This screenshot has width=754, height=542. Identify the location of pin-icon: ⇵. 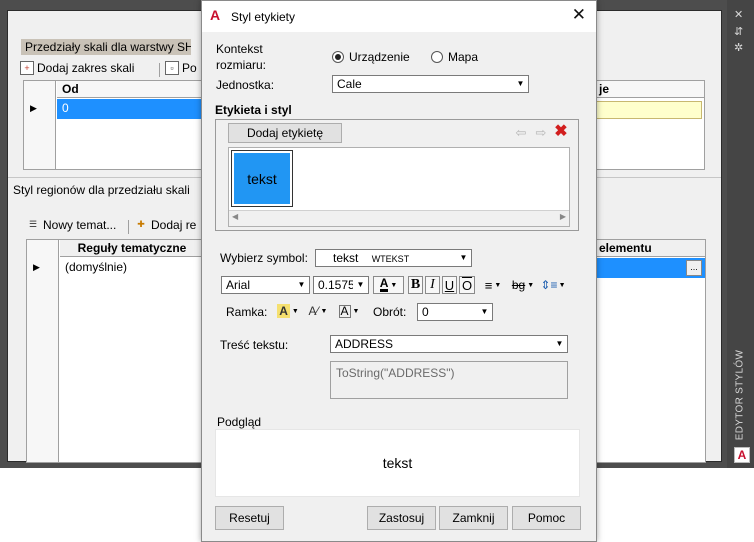
(738, 32).